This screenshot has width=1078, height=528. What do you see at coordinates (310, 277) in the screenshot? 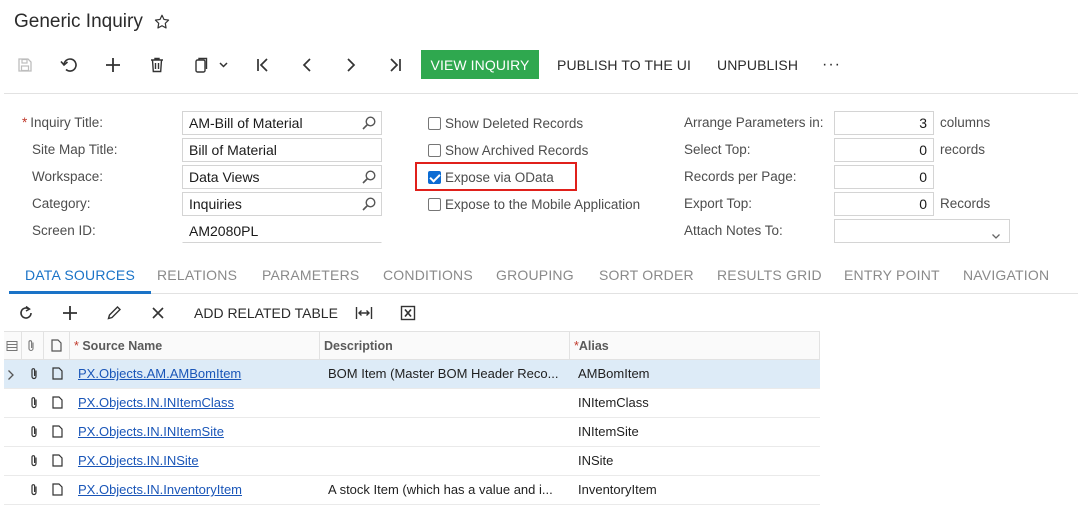
I see `tab-parameters: PARAMETERS` at bounding box center [310, 277].